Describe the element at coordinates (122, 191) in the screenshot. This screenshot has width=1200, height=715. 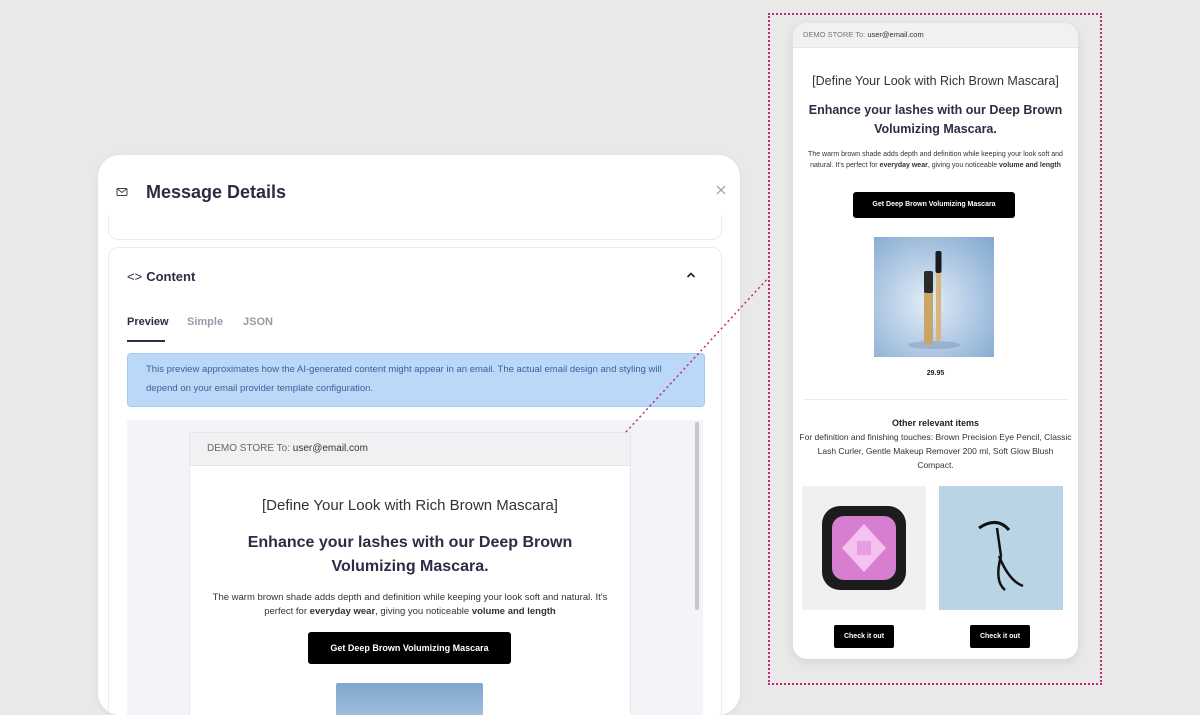
I see `envelope-icon` at that location.